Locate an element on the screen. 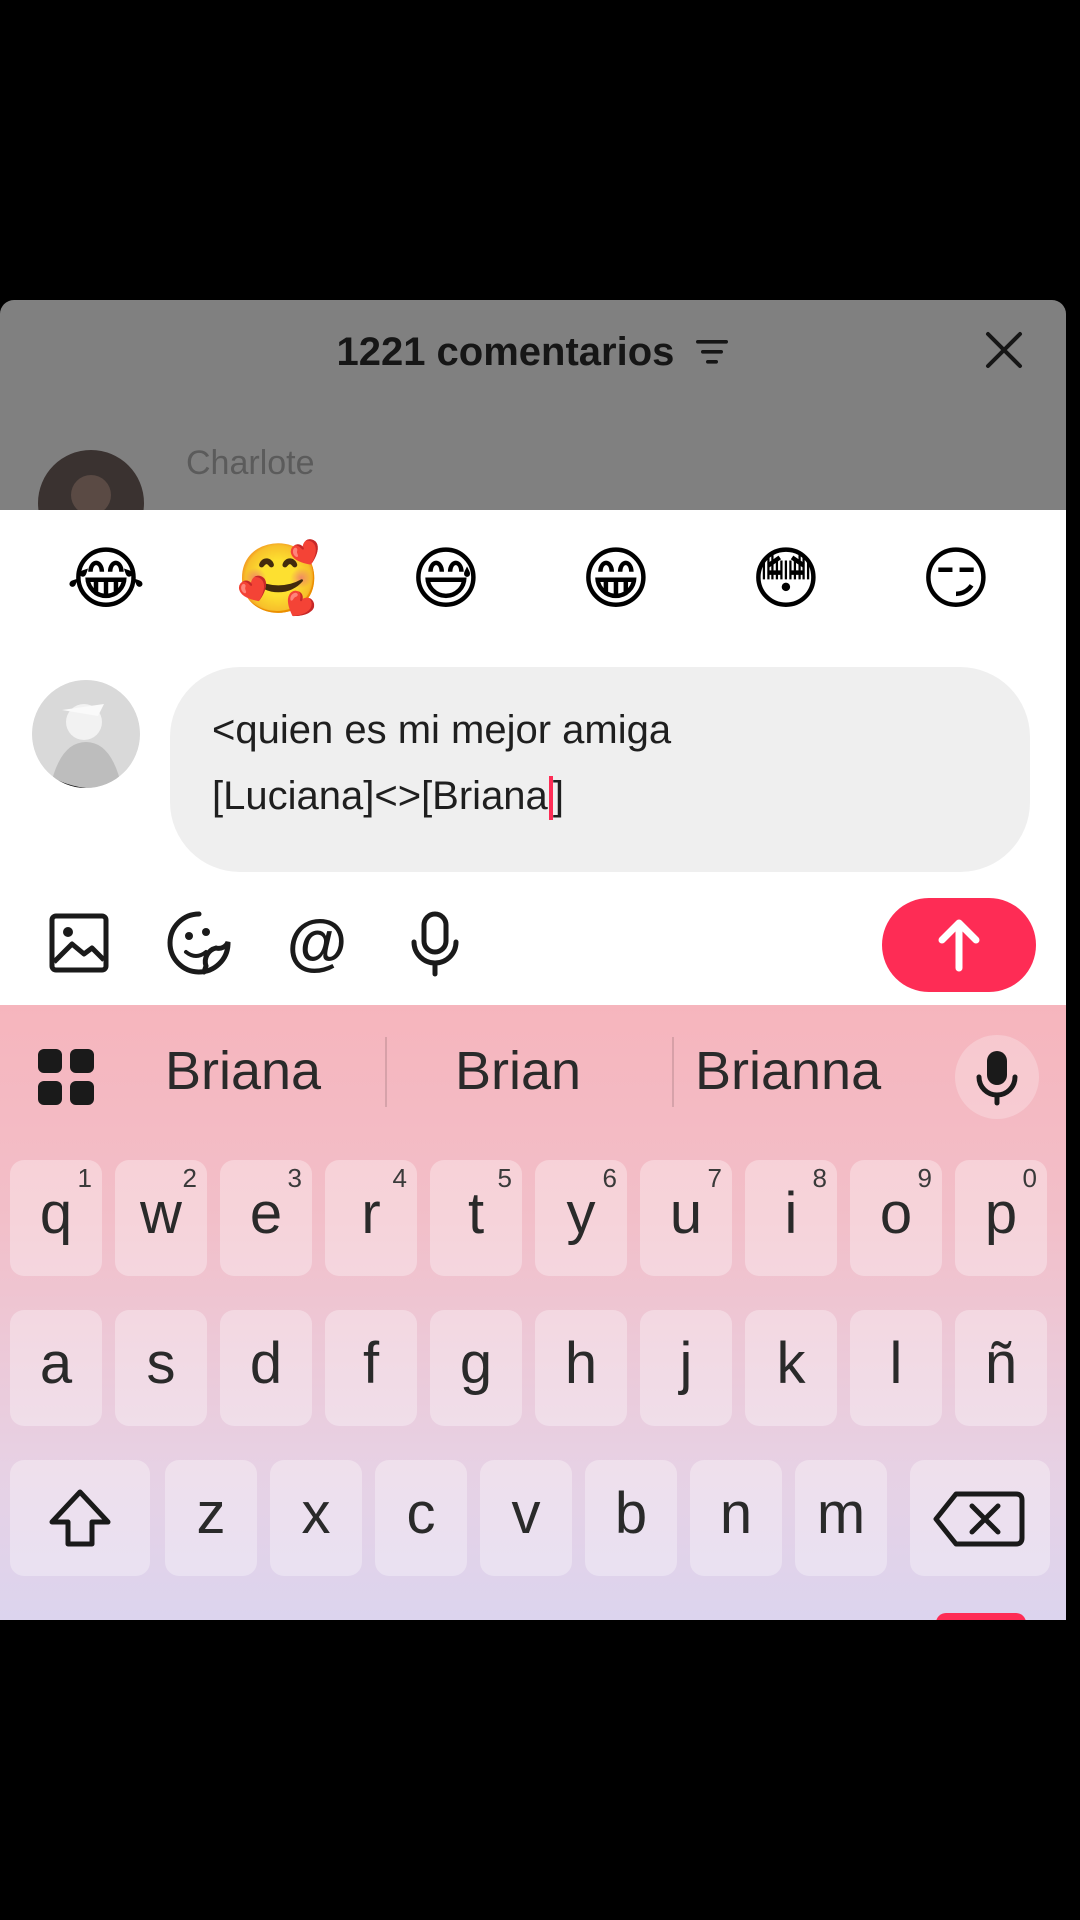 Image resolution: width=1080 pixels, height=1920 pixels. key-l: l is located at coordinates (896, 1368).